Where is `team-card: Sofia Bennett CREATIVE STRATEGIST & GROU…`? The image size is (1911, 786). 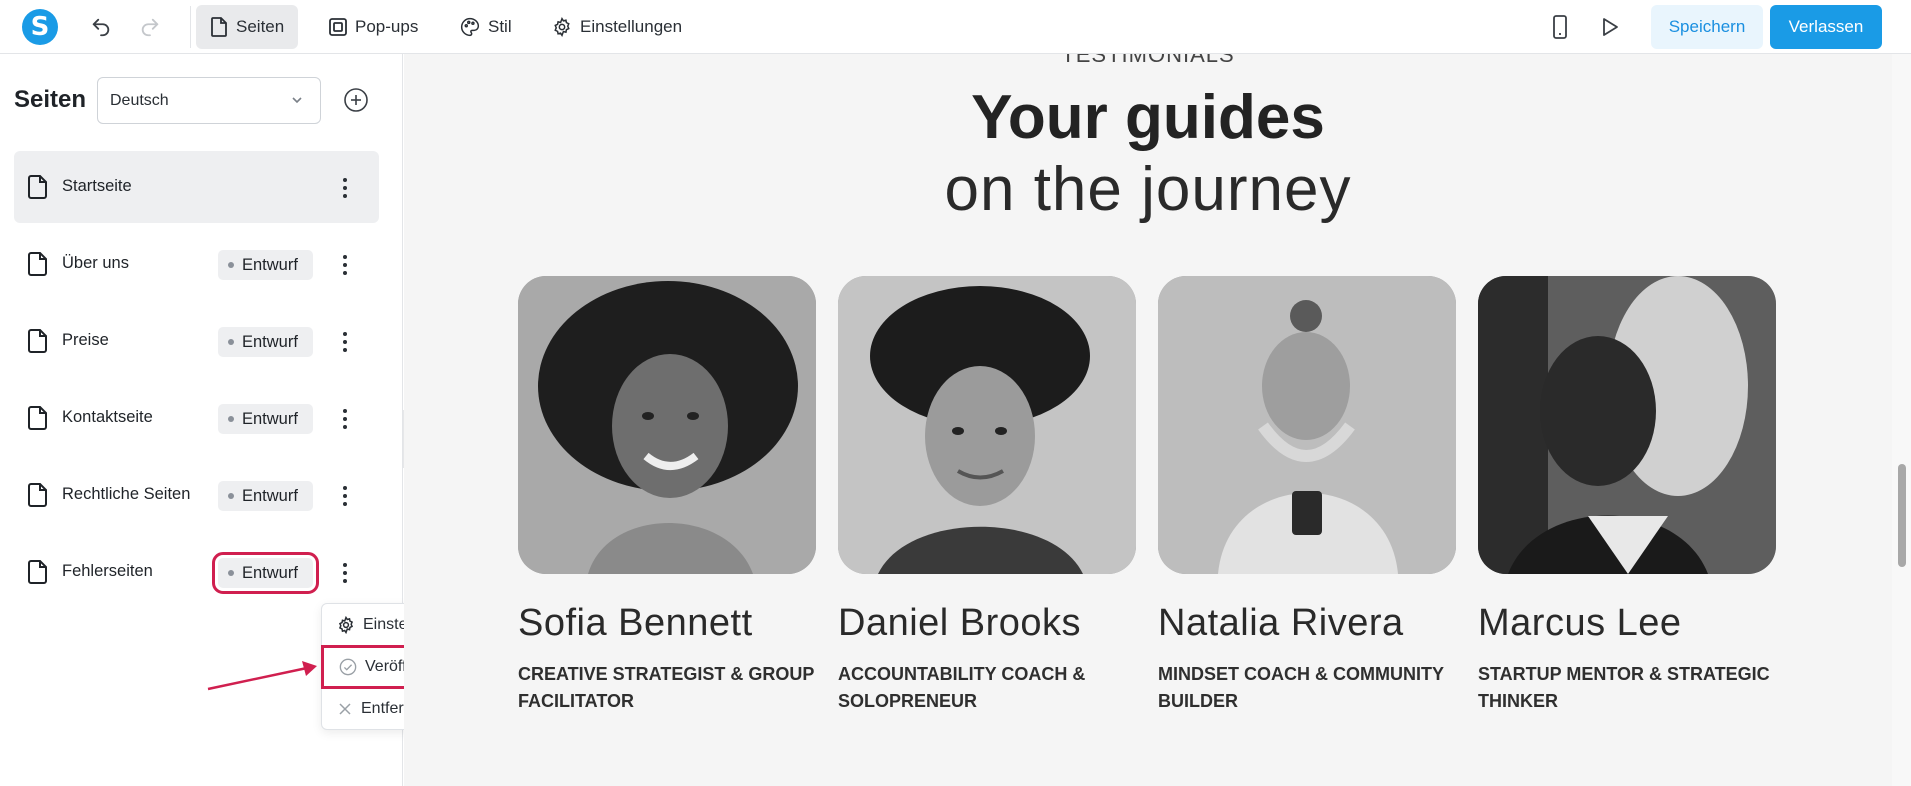
team-card: Sofia Bennett CREATIVE STRATEGIST & GROU… is located at coordinates (667, 495).